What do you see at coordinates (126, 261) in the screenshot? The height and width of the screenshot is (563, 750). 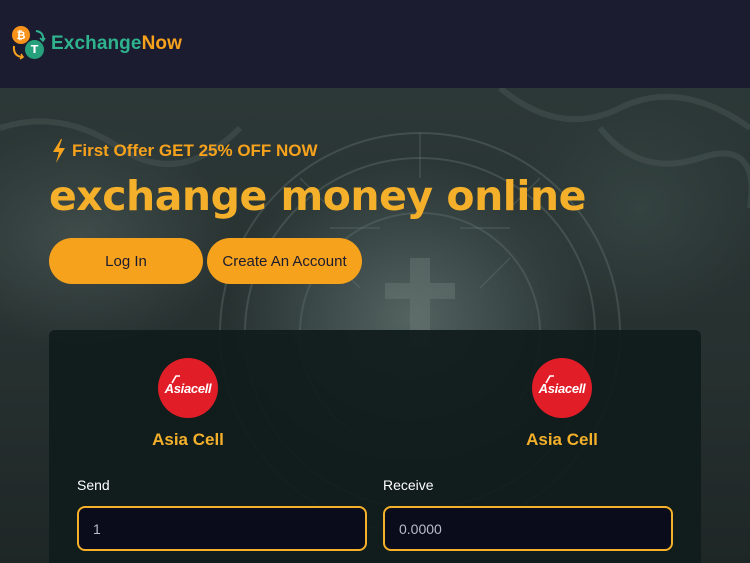 I see `login-button: Log In` at bounding box center [126, 261].